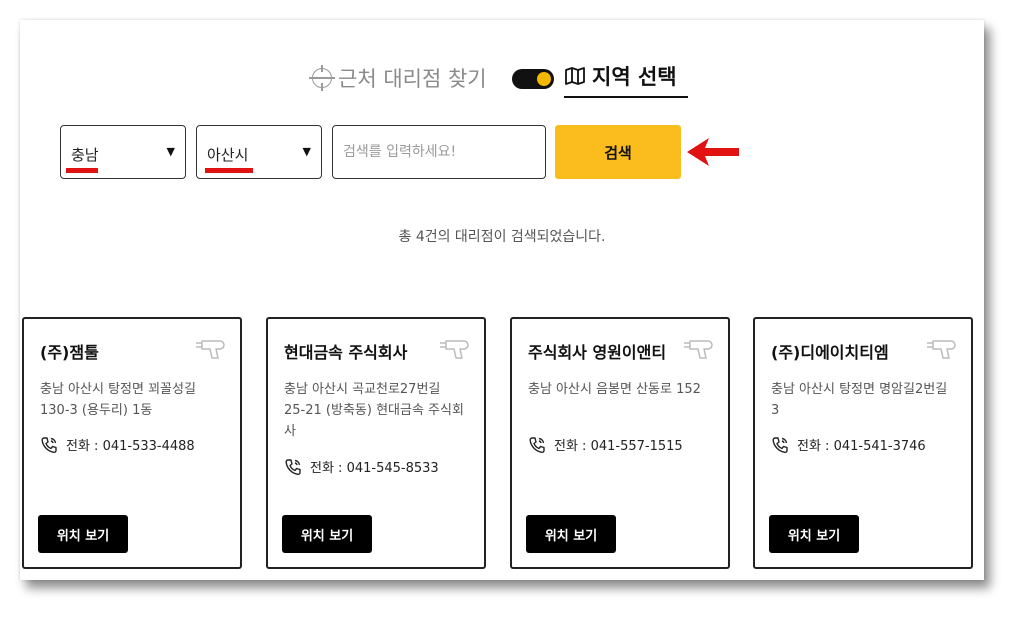  I want to click on dealer-name: 현대금속 주식회사, so click(346, 352).